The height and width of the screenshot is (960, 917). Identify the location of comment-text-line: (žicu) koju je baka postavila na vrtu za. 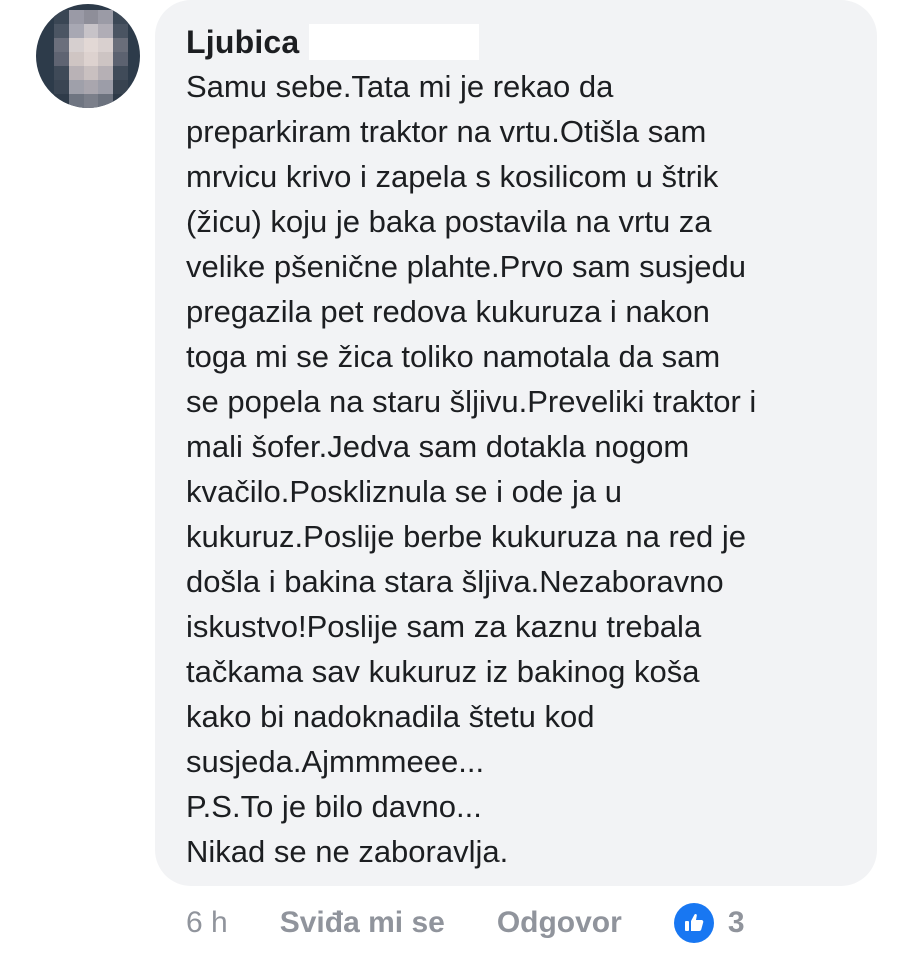
(449, 221).